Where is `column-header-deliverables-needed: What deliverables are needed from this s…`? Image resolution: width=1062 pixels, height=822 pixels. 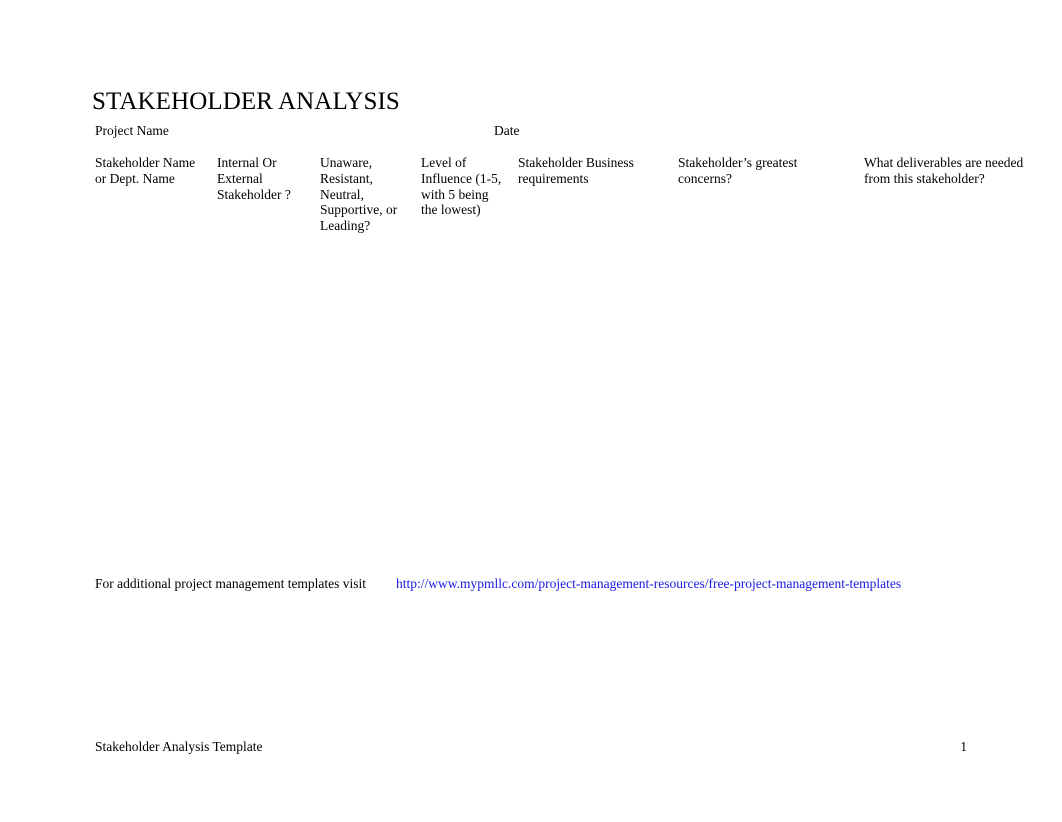 column-header-deliverables-needed: What deliverables are needed from this s… is located at coordinates (944, 170).